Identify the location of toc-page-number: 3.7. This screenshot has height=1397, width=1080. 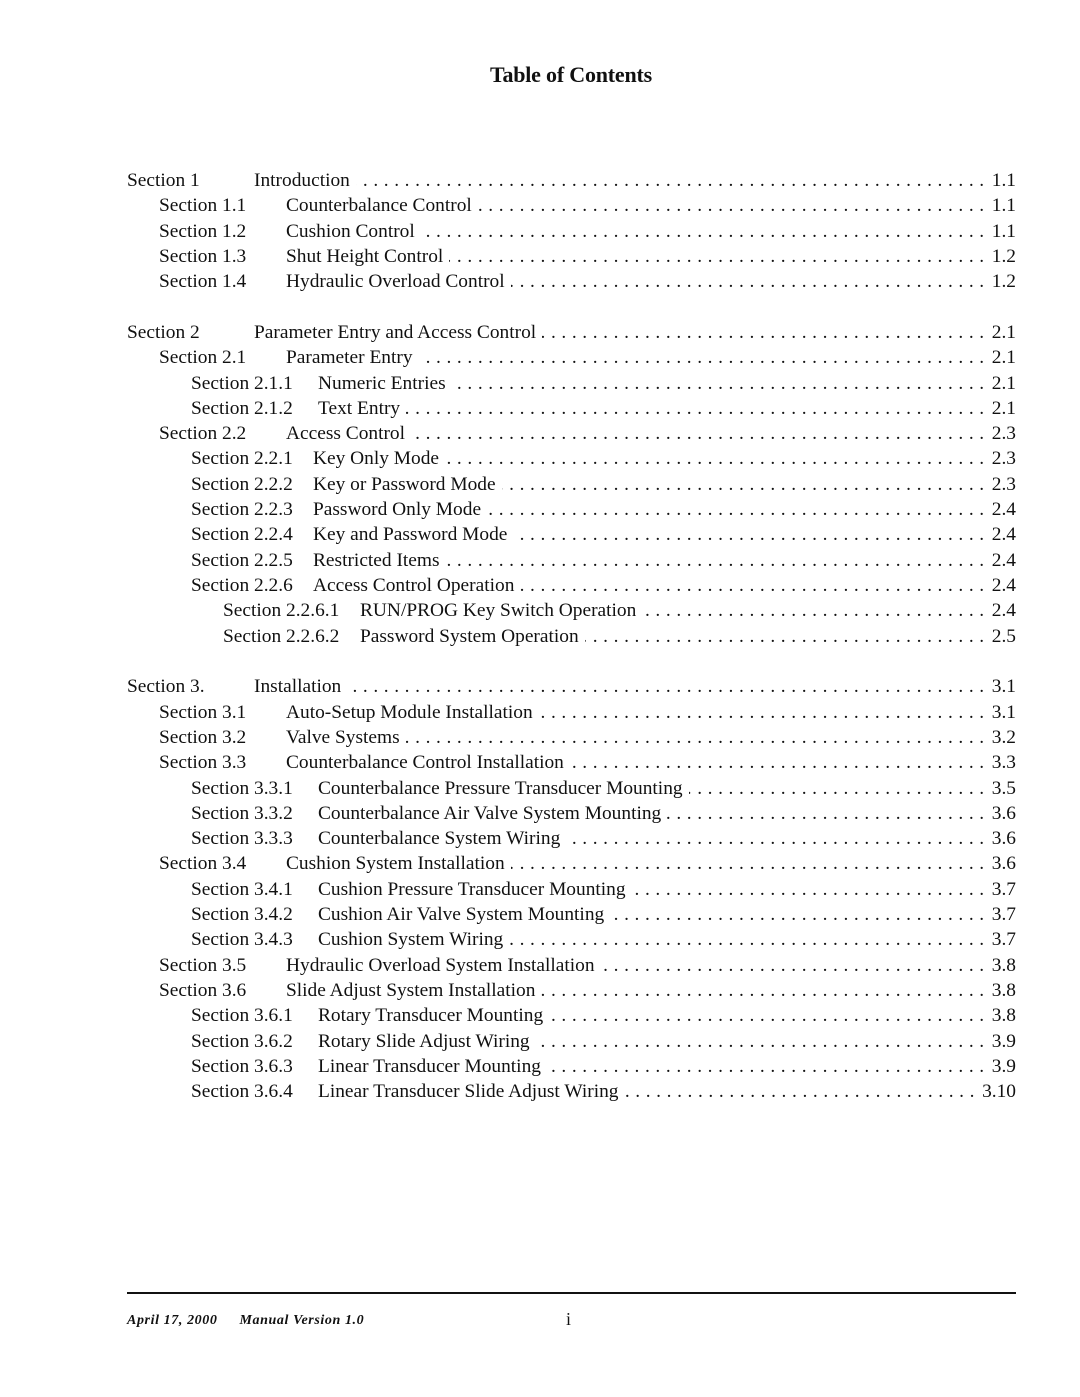
(1003, 889).